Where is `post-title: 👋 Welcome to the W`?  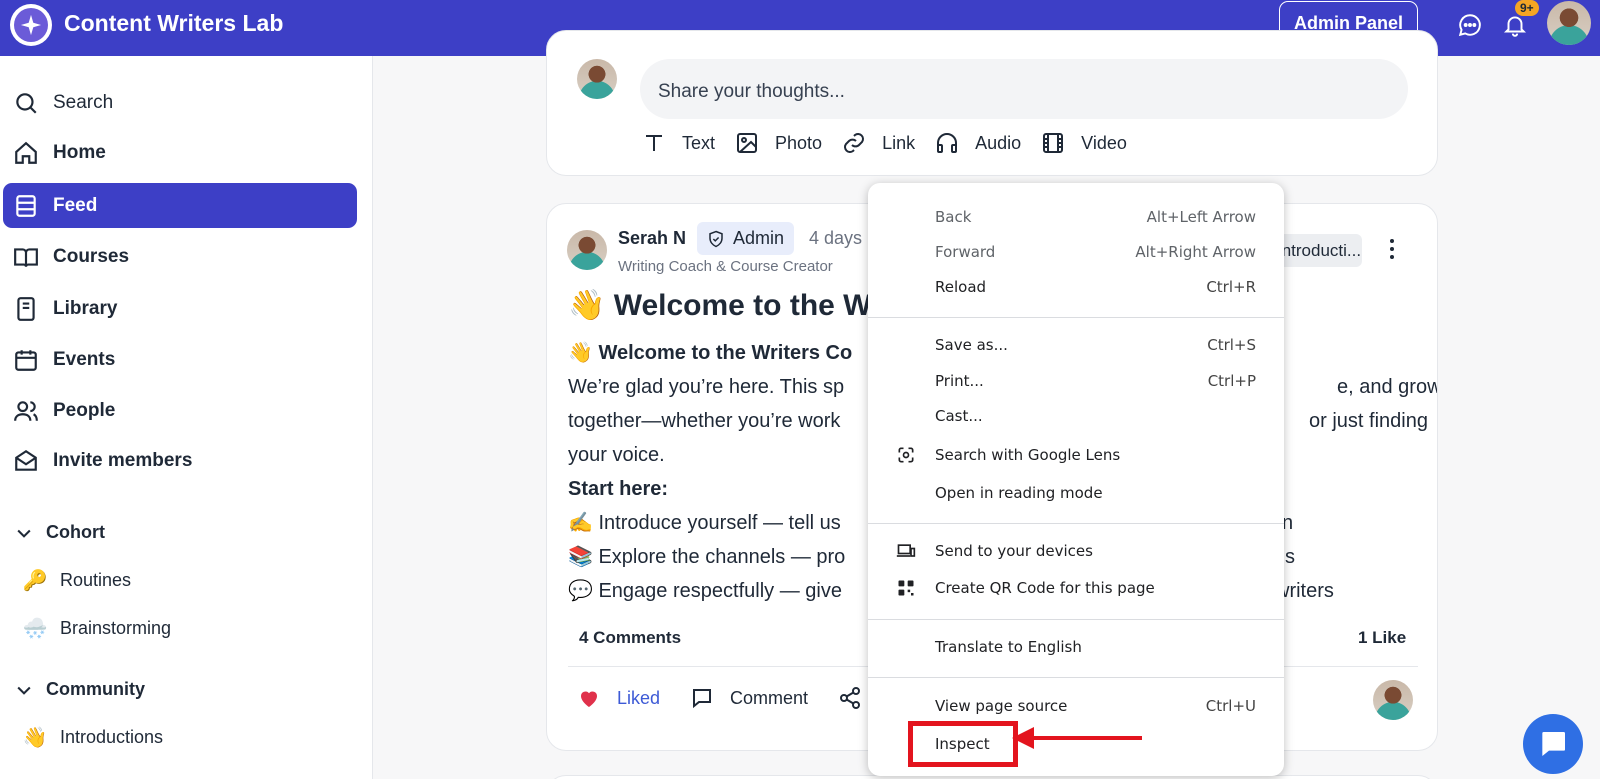 post-title: 👋 Welcome to the W is located at coordinates (720, 305).